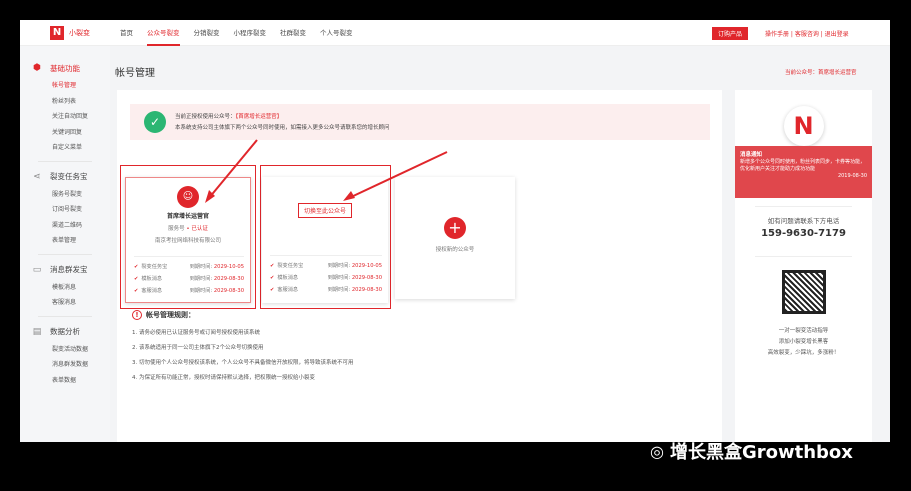 The width and height of the screenshot is (911, 491). What do you see at coordinates (803, 165) in the screenshot?
I see `msg-body: 新增多个公众号同时使用，粉丝列表同步，卡券等功能，优化新用户关注才能助力成功功能` at bounding box center [803, 165].